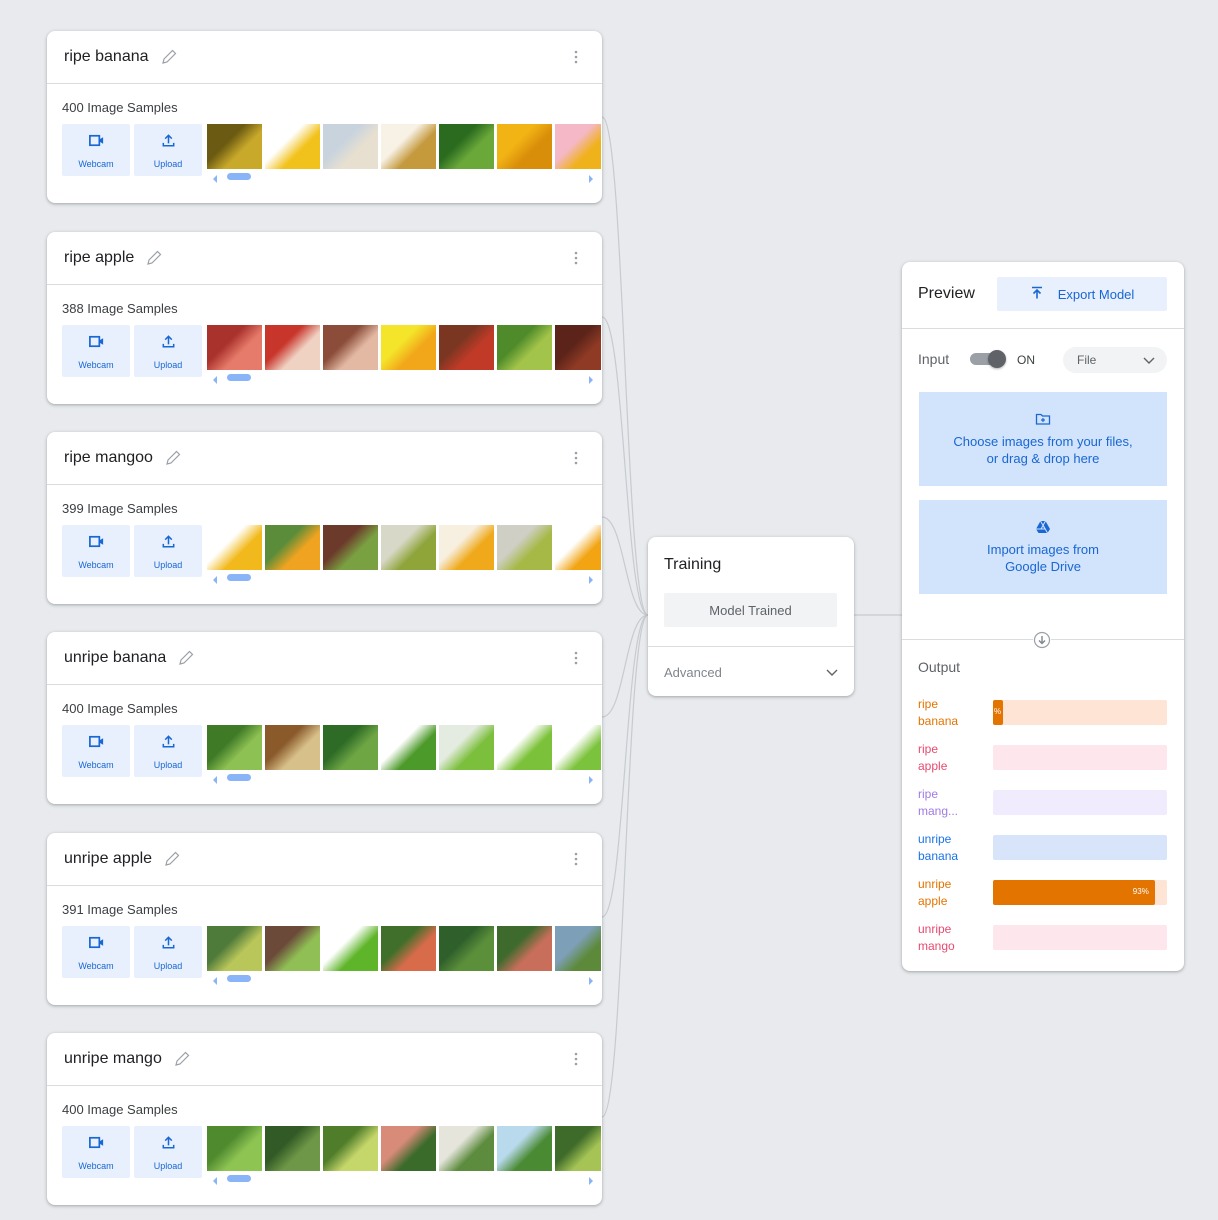 The width and height of the screenshot is (1218, 1220). Describe the element at coordinates (988, 359) in the screenshot. I see `input-toggle` at that location.